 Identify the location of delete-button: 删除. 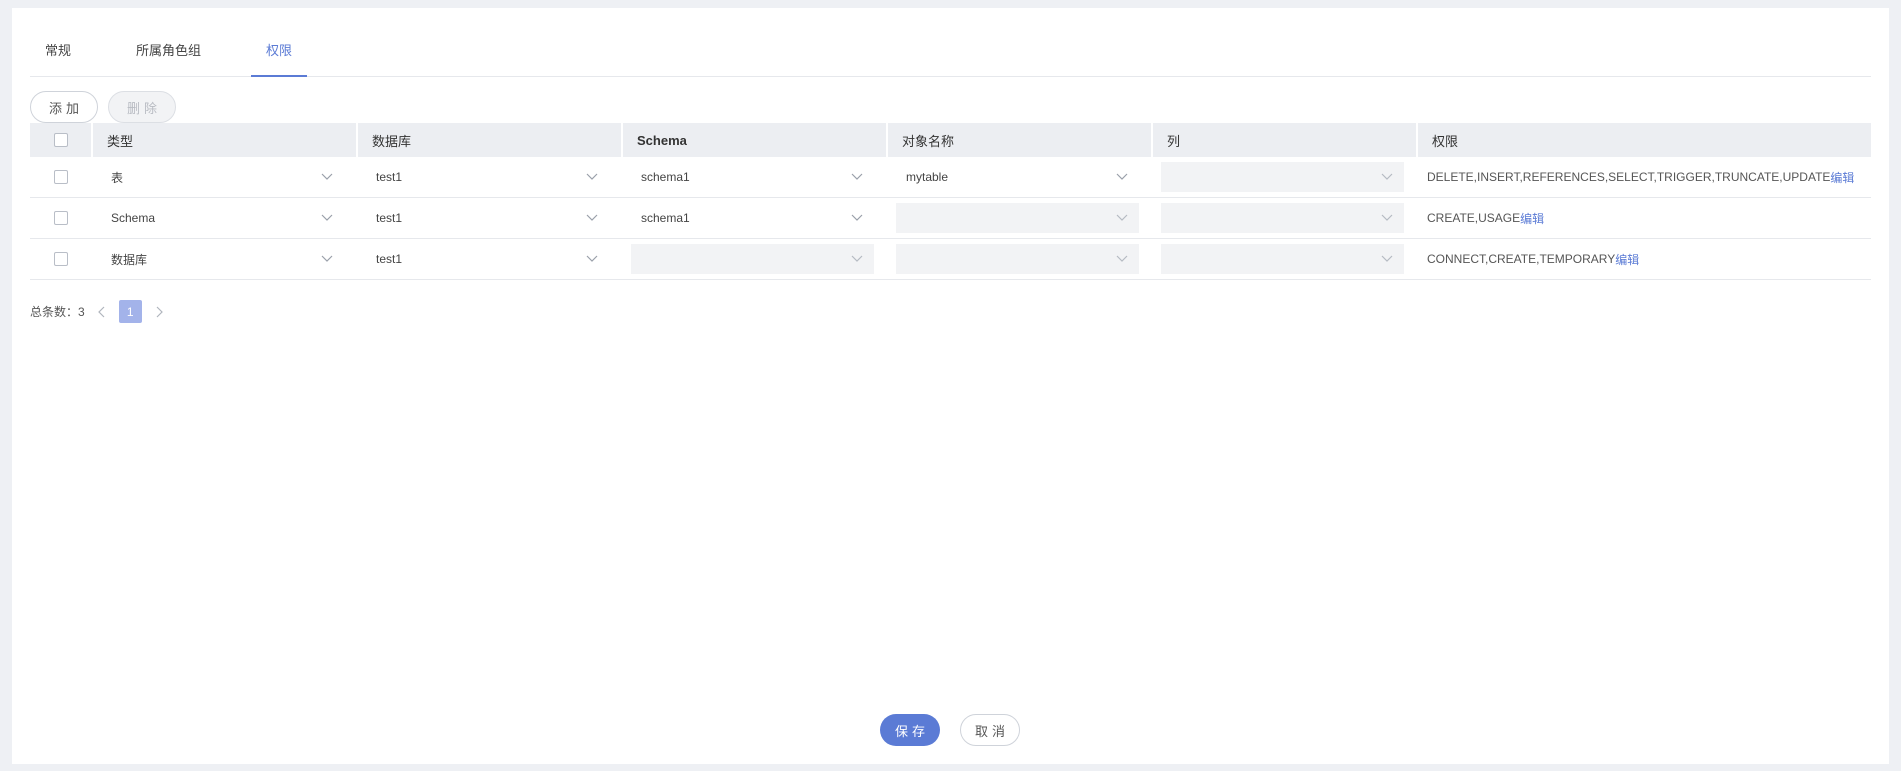
(142, 107).